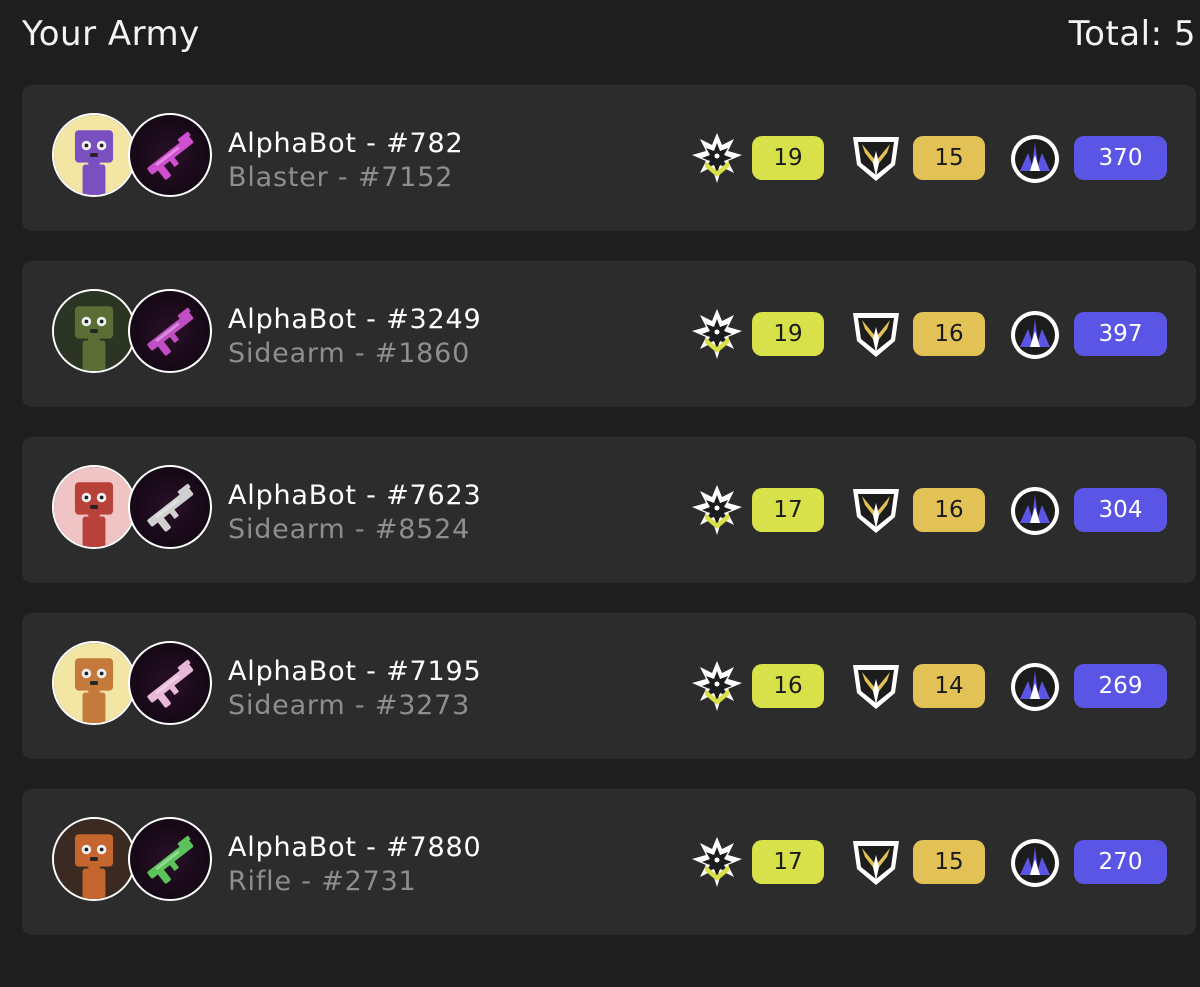  Describe the element at coordinates (354, 865) in the screenshot. I see `unit-names: AlphaBot - #7880 Rifle - #2731` at that location.